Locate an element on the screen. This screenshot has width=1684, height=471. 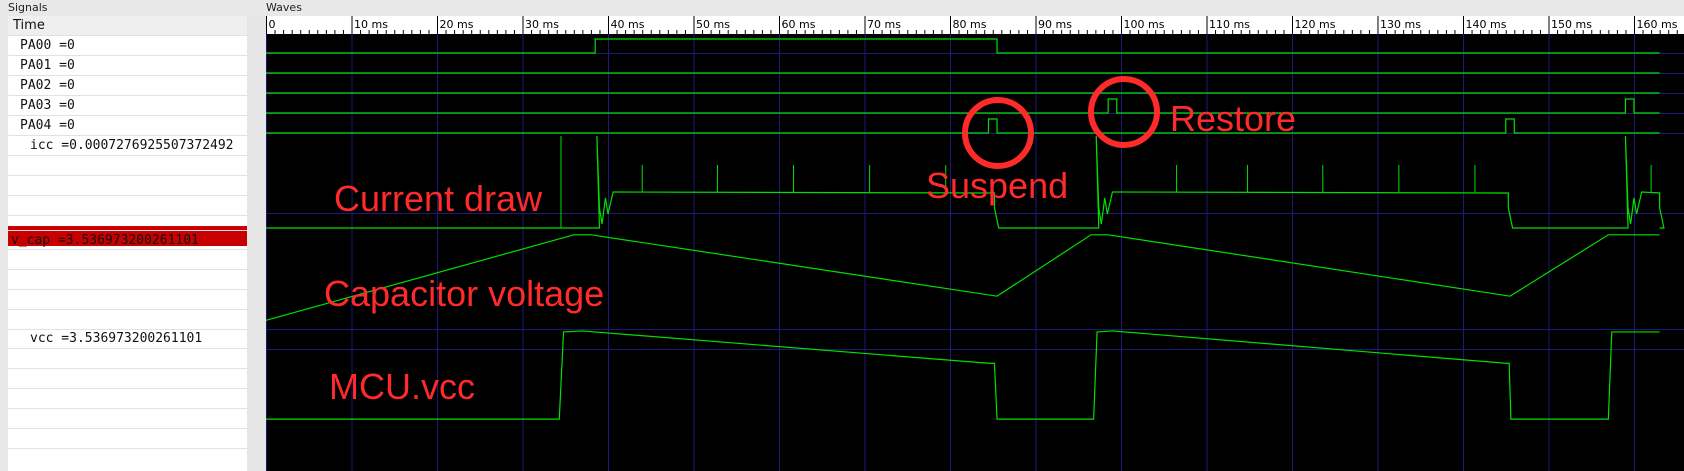
annotation-restore: Restore is located at coordinates (1233, 118).